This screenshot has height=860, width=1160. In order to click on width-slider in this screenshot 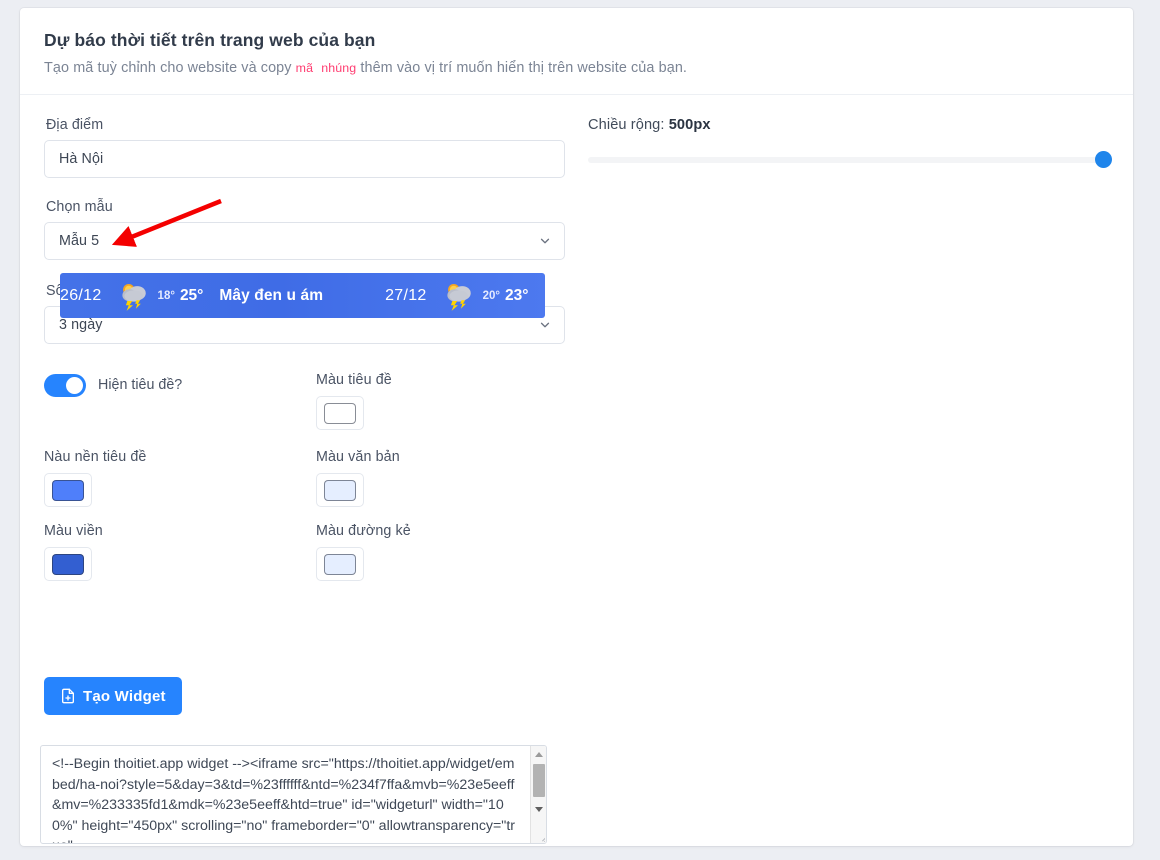, I will do `click(850, 160)`.